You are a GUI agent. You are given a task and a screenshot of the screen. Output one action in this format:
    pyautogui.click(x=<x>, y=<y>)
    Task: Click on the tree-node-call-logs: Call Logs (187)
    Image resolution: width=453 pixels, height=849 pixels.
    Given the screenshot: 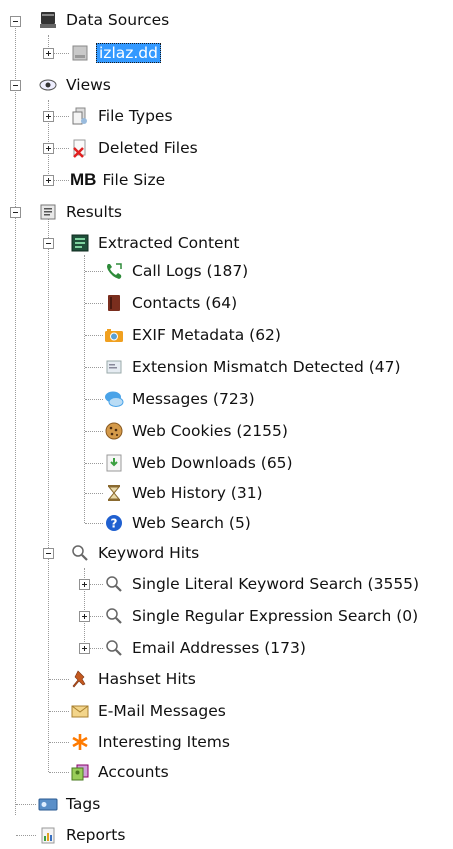 What is the action you would take?
    pyautogui.click(x=177, y=271)
    